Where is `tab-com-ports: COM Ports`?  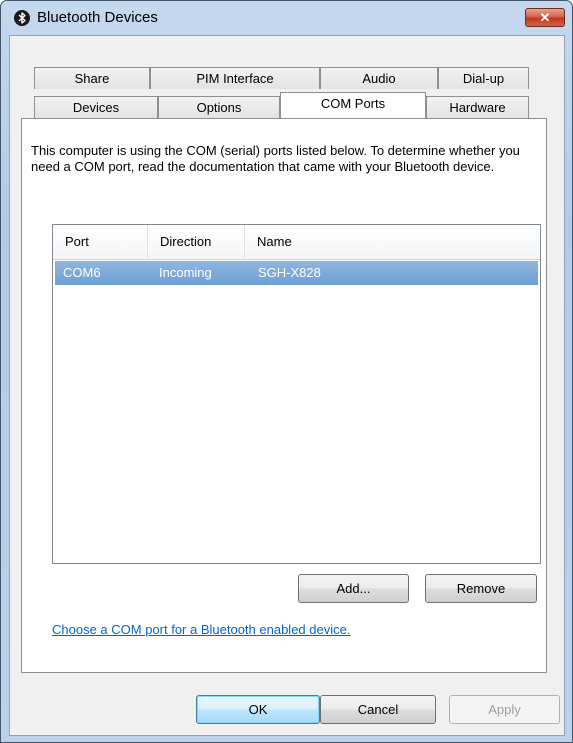 tab-com-ports: COM Ports is located at coordinates (353, 105).